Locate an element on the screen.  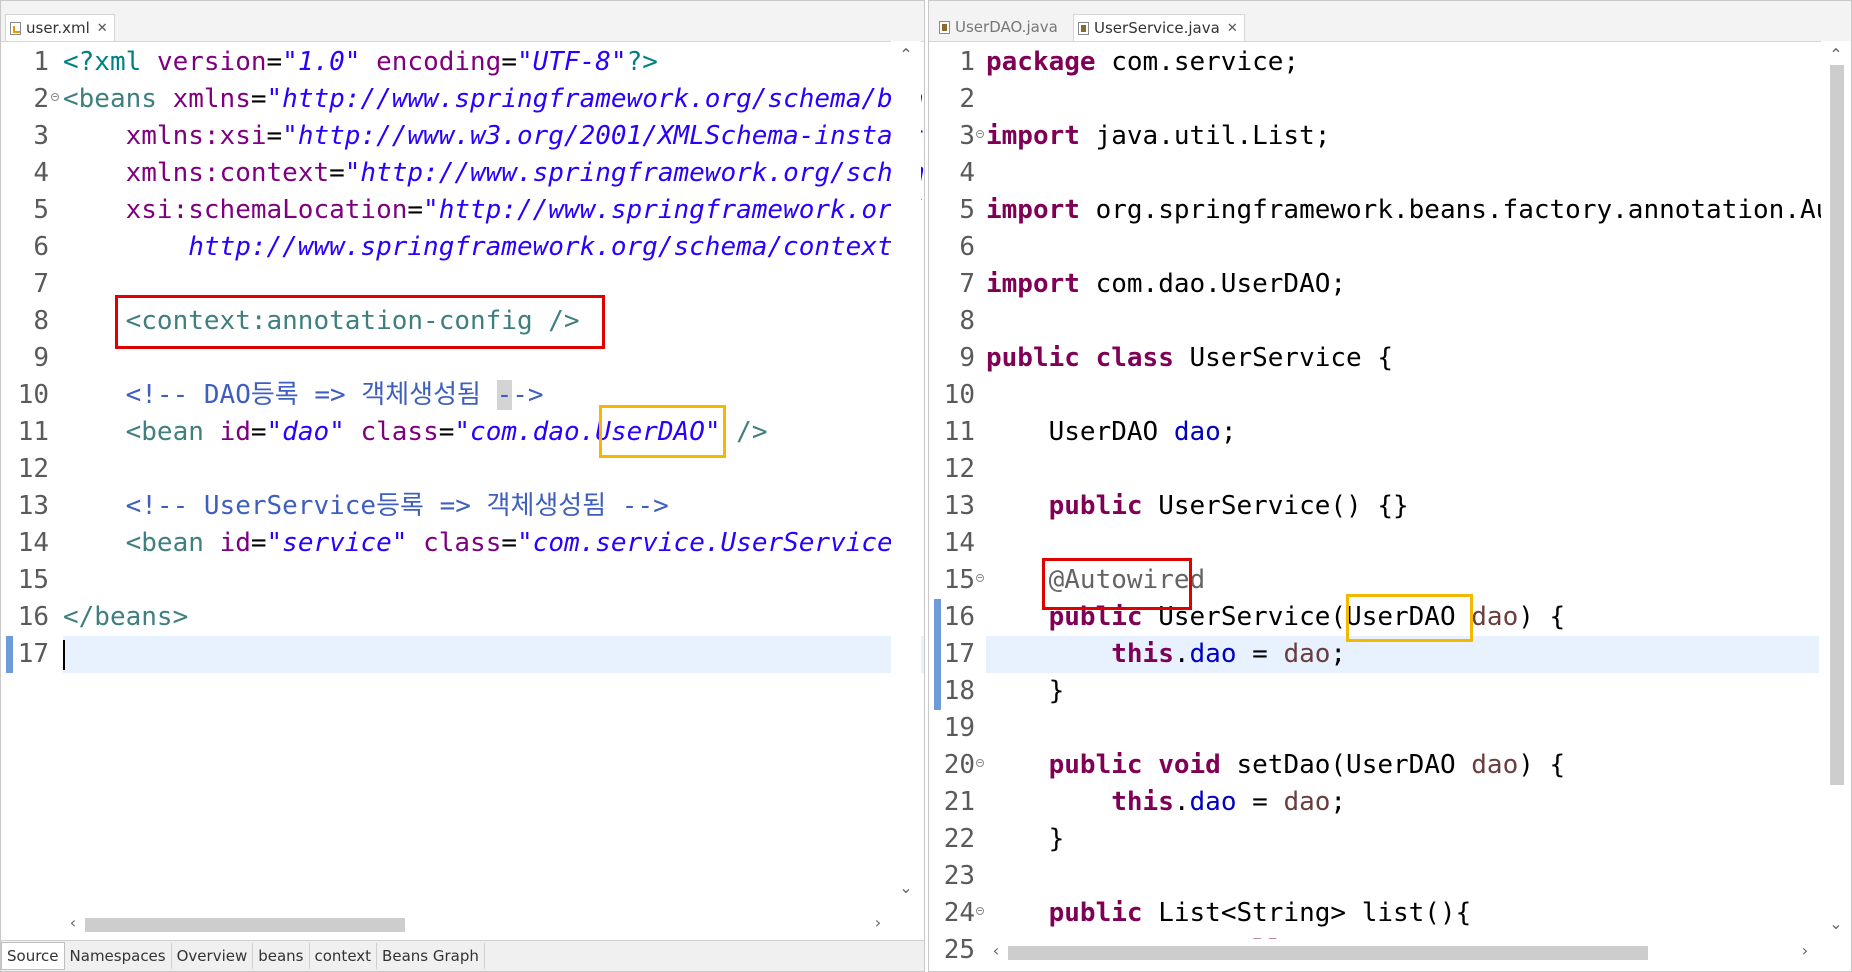
java-code-line: 13 public UserService() {} is located at coordinates (1390, 506).